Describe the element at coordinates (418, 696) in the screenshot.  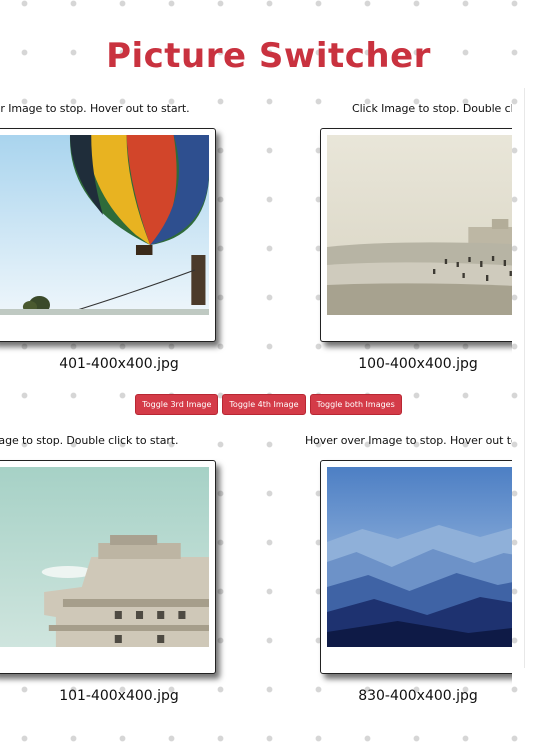
I see `panel-filename: 830-400x400.jpg` at that location.